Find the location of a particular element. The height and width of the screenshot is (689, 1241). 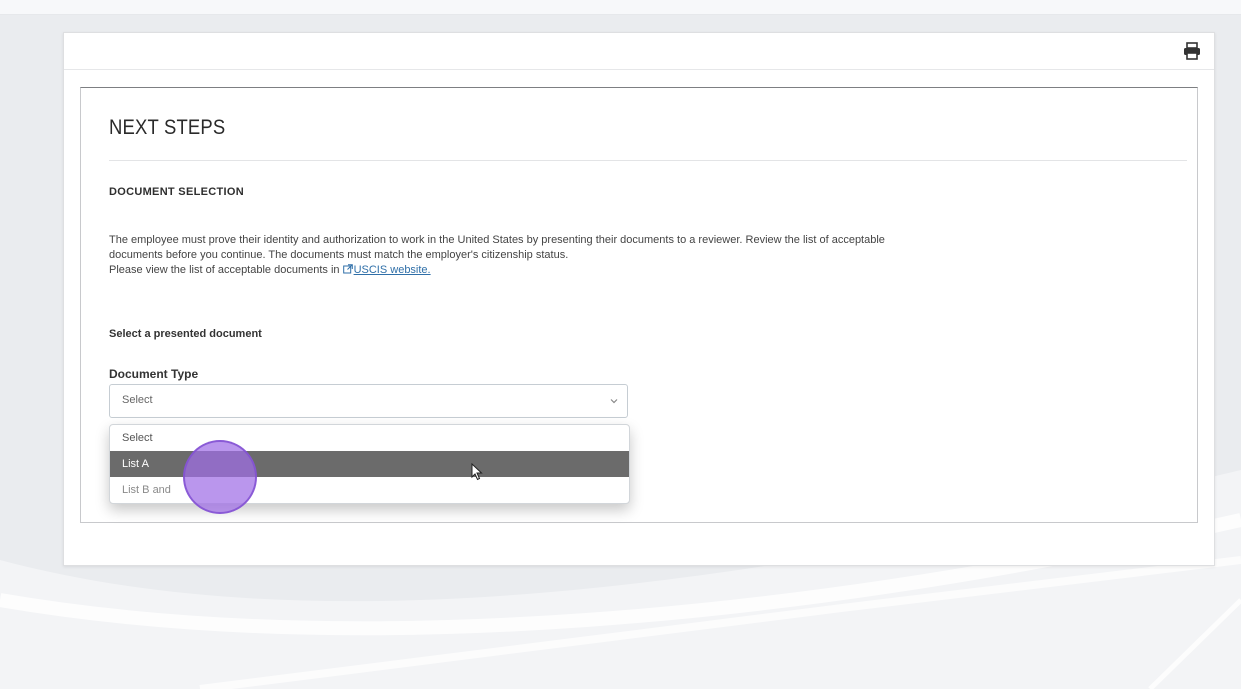

top-bar is located at coordinates (620, 7).